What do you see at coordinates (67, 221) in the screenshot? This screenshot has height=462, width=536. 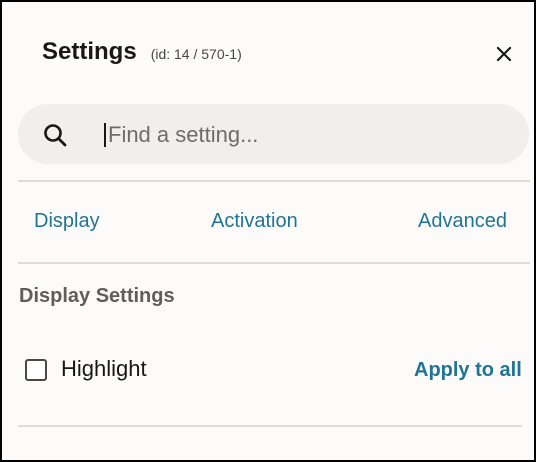 I see `tab-display: Display` at bounding box center [67, 221].